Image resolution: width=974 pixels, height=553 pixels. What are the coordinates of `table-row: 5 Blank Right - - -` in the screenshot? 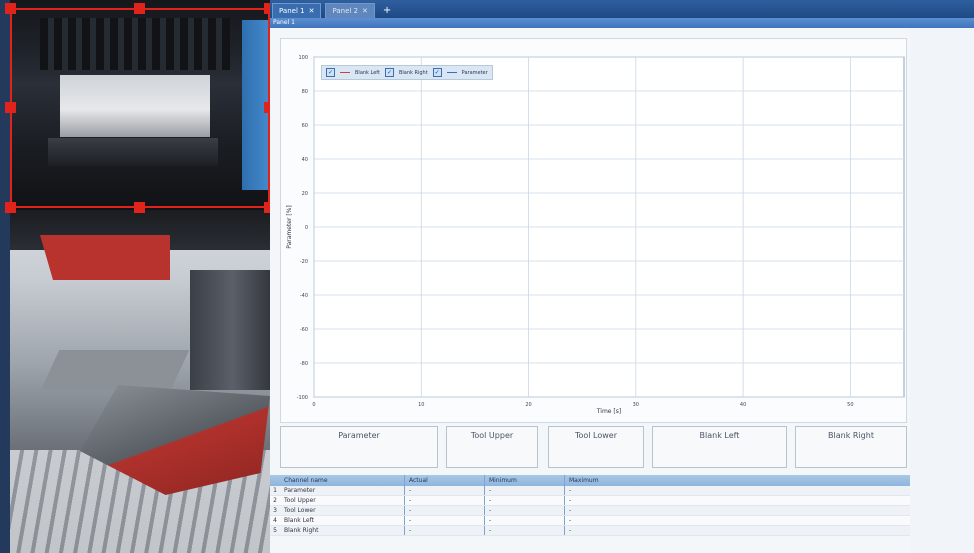 It's located at (590, 531).